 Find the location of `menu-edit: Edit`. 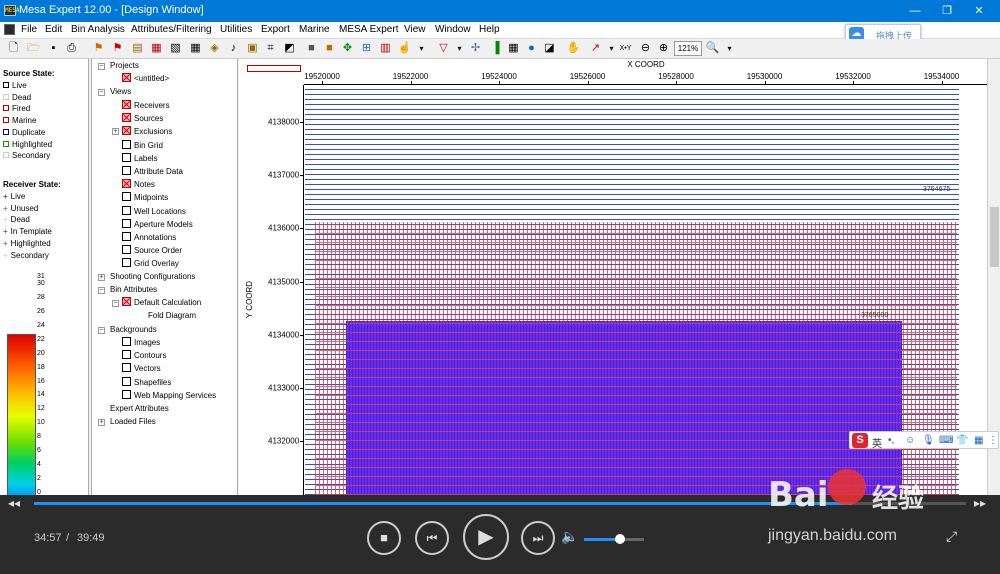

menu-edit: Edit is located at coordinates (53, 29).